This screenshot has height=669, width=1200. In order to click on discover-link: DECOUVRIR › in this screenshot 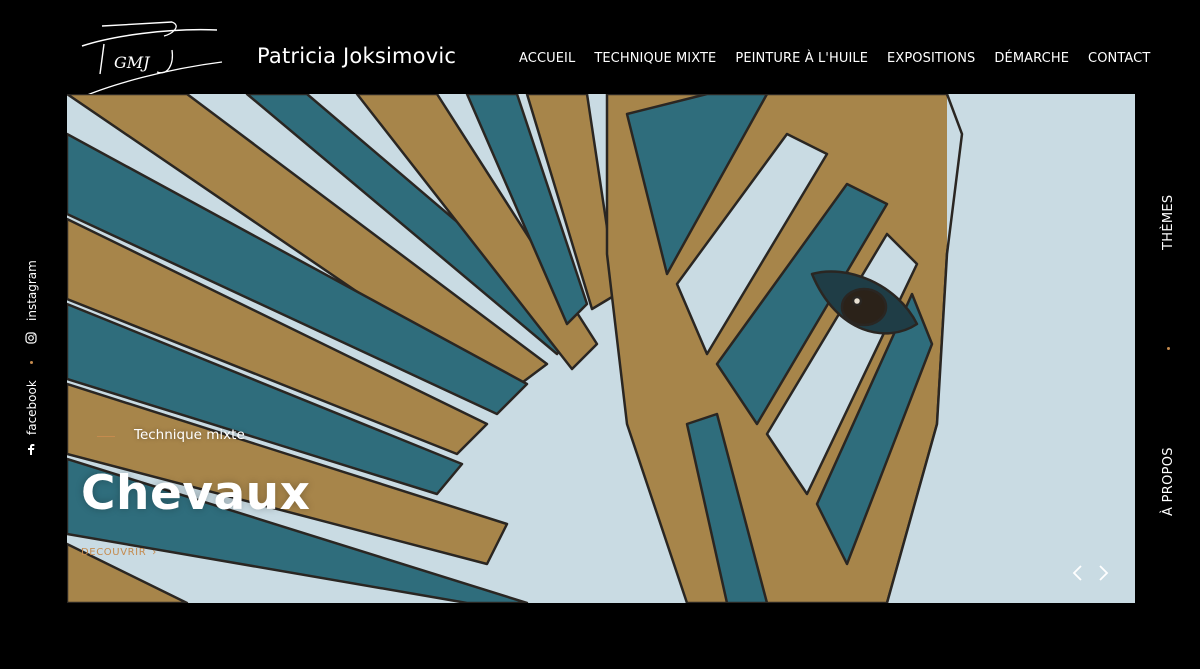, I will do `click(119, 552)`.